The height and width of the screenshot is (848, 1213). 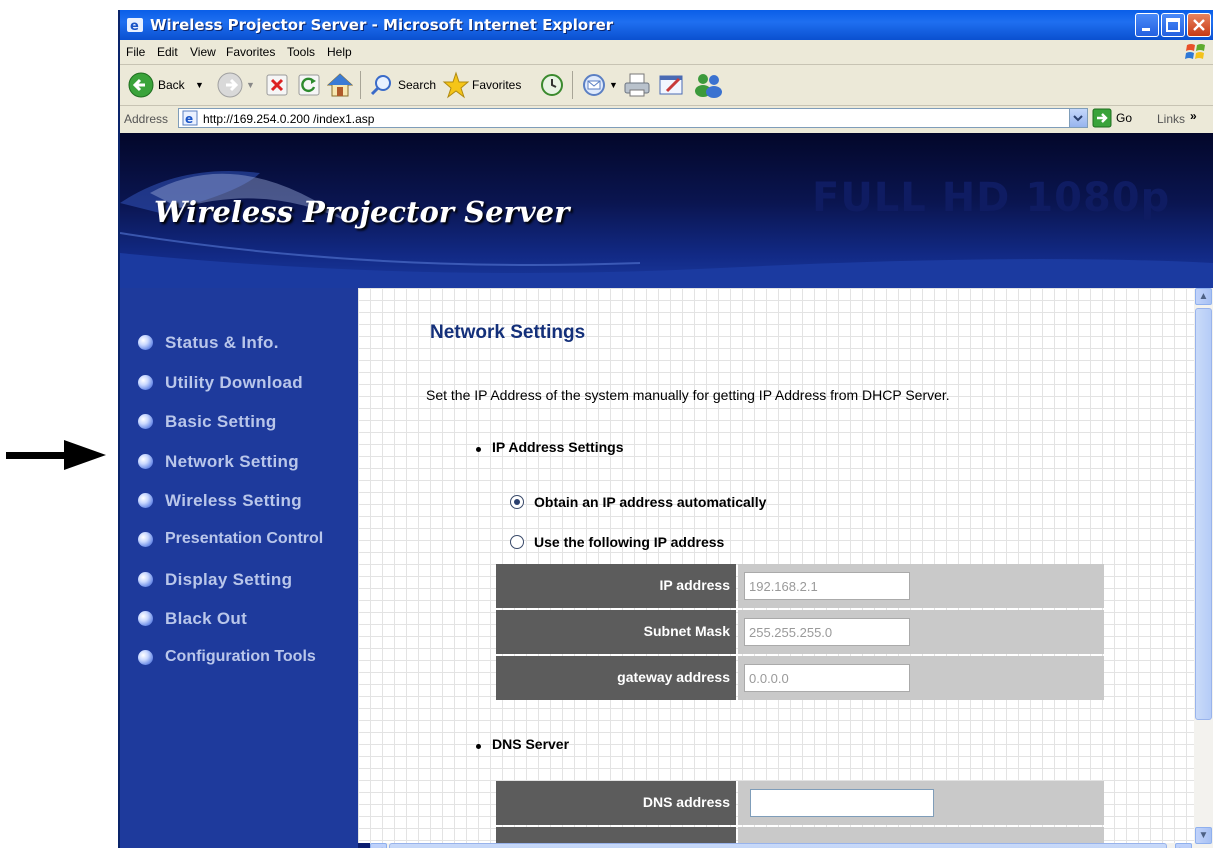 What do you see at coordinates (229, 579) in the screenshot?
I see `nav-item-label: Display Setting` at bounding box center [229, 579].